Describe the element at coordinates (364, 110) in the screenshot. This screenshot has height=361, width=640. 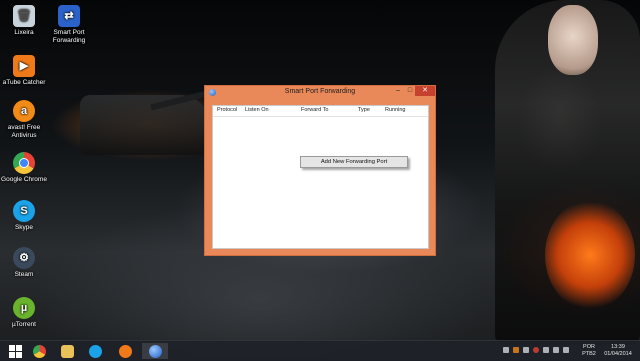
I see `column-type: Type` at that location.